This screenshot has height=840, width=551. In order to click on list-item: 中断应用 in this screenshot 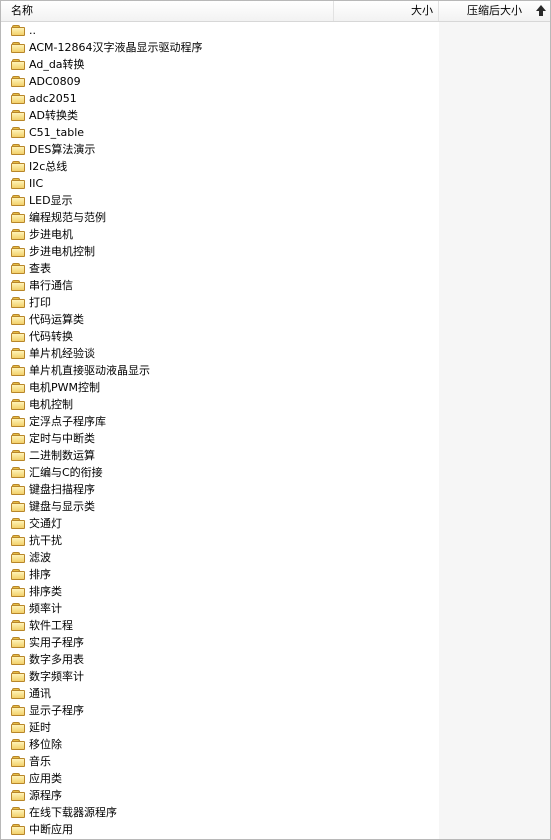, I will do `click(220, 829)`.